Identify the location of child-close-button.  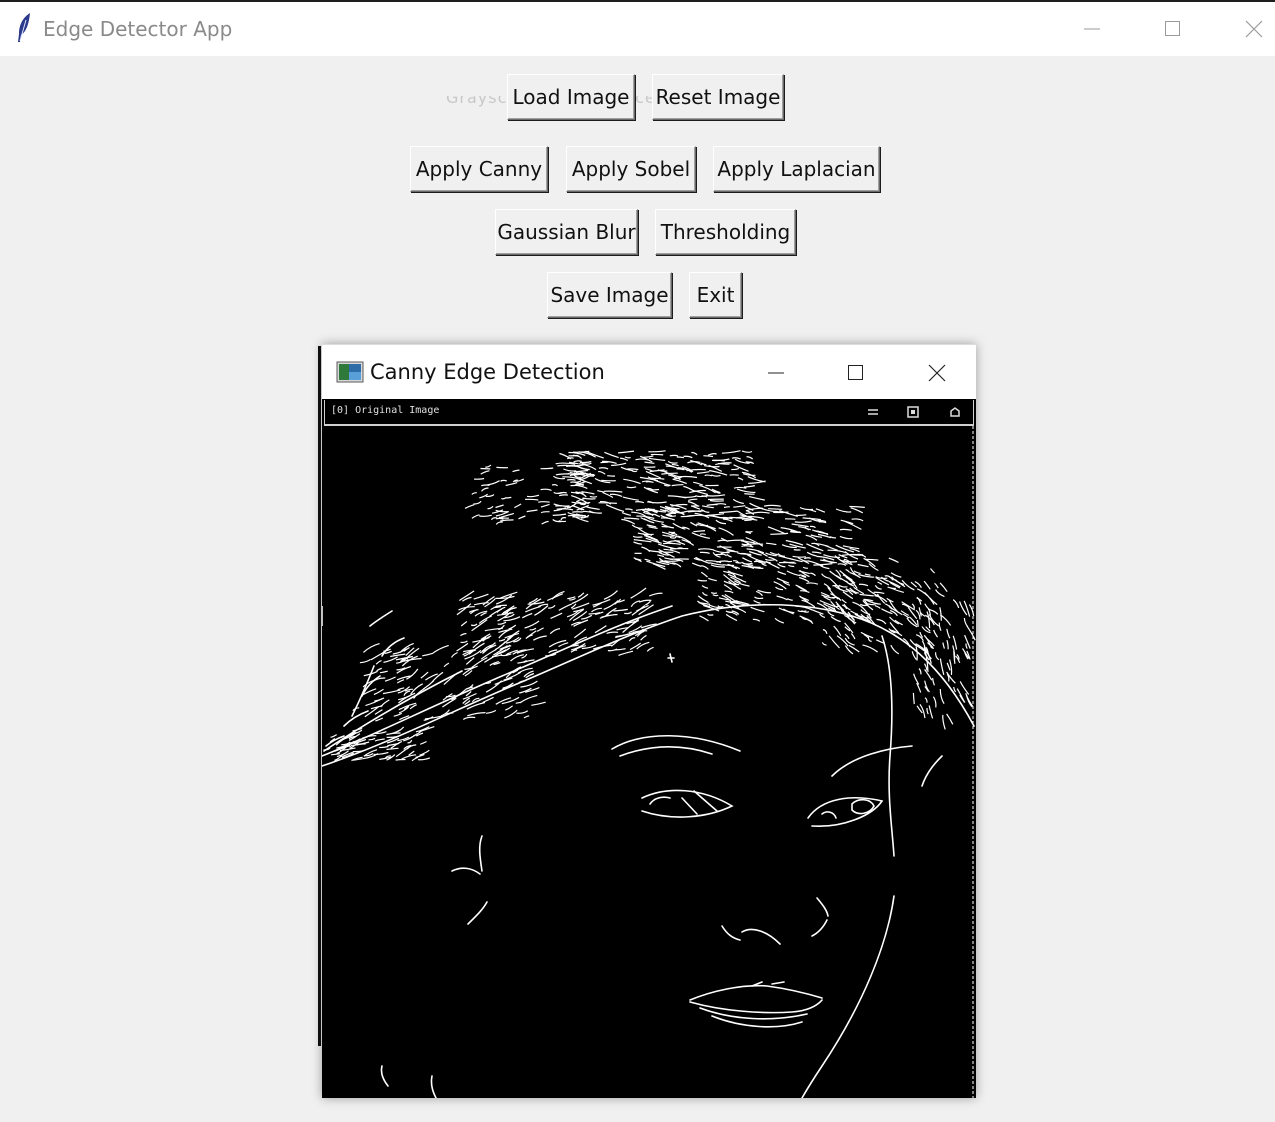
(935, 372).